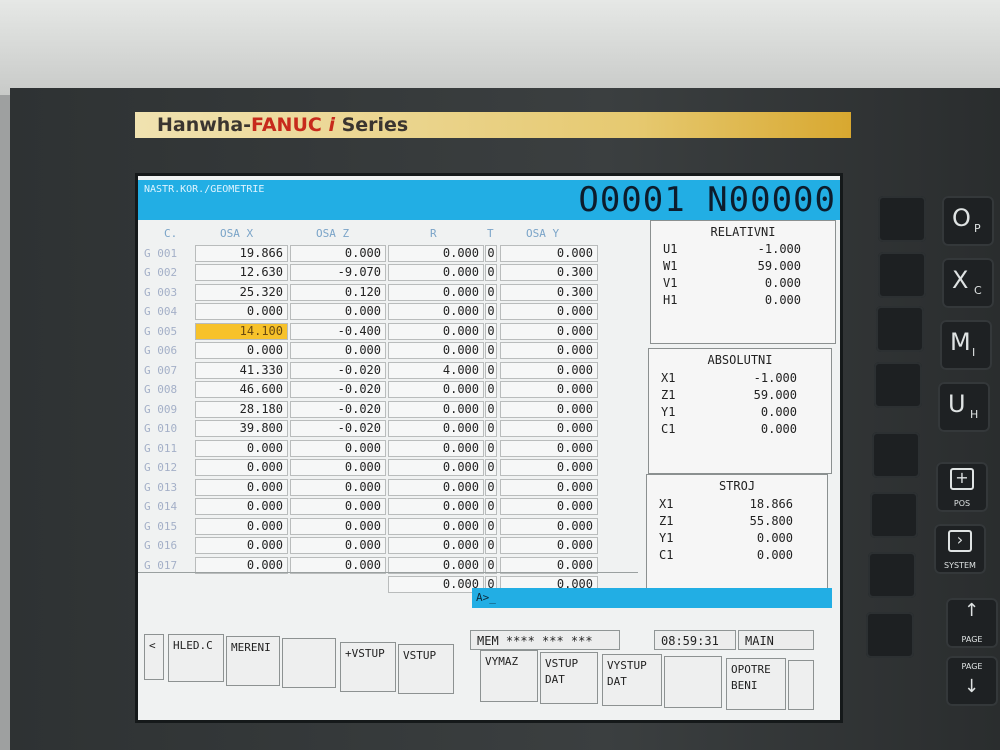  Describe the element at coordinates (241, 272) in the screenshot. I see `cell-osa-x: 12.630` at that location.